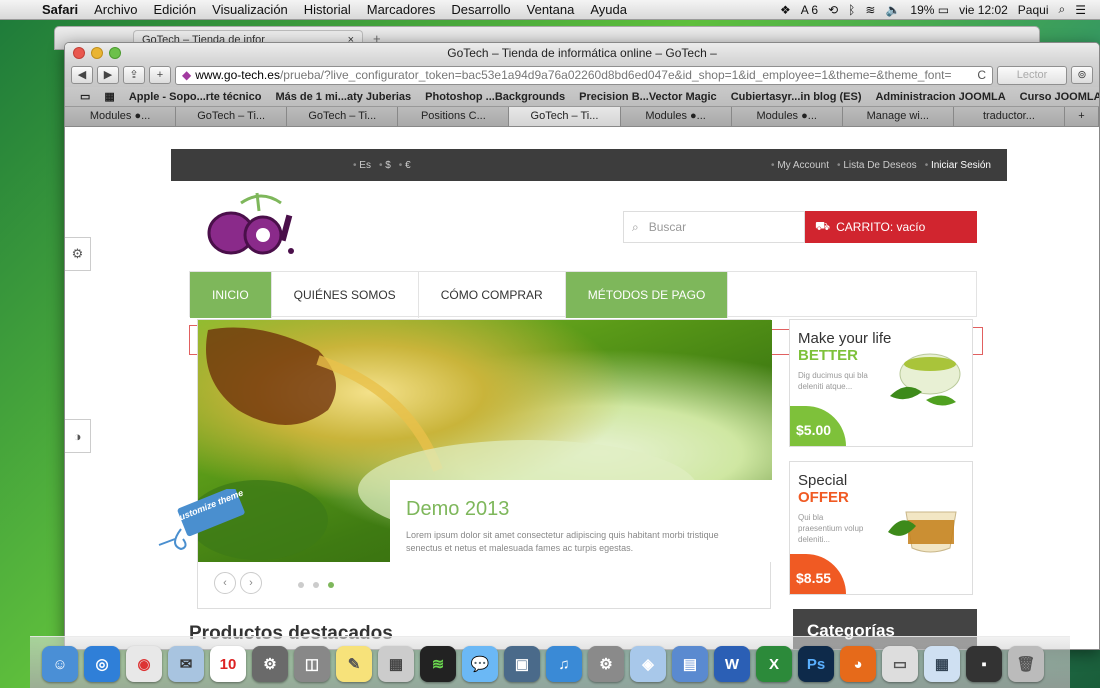 The width and height of the screenshot is (1100, 688). I want to click on language-selector: Es, so click(362, 165).